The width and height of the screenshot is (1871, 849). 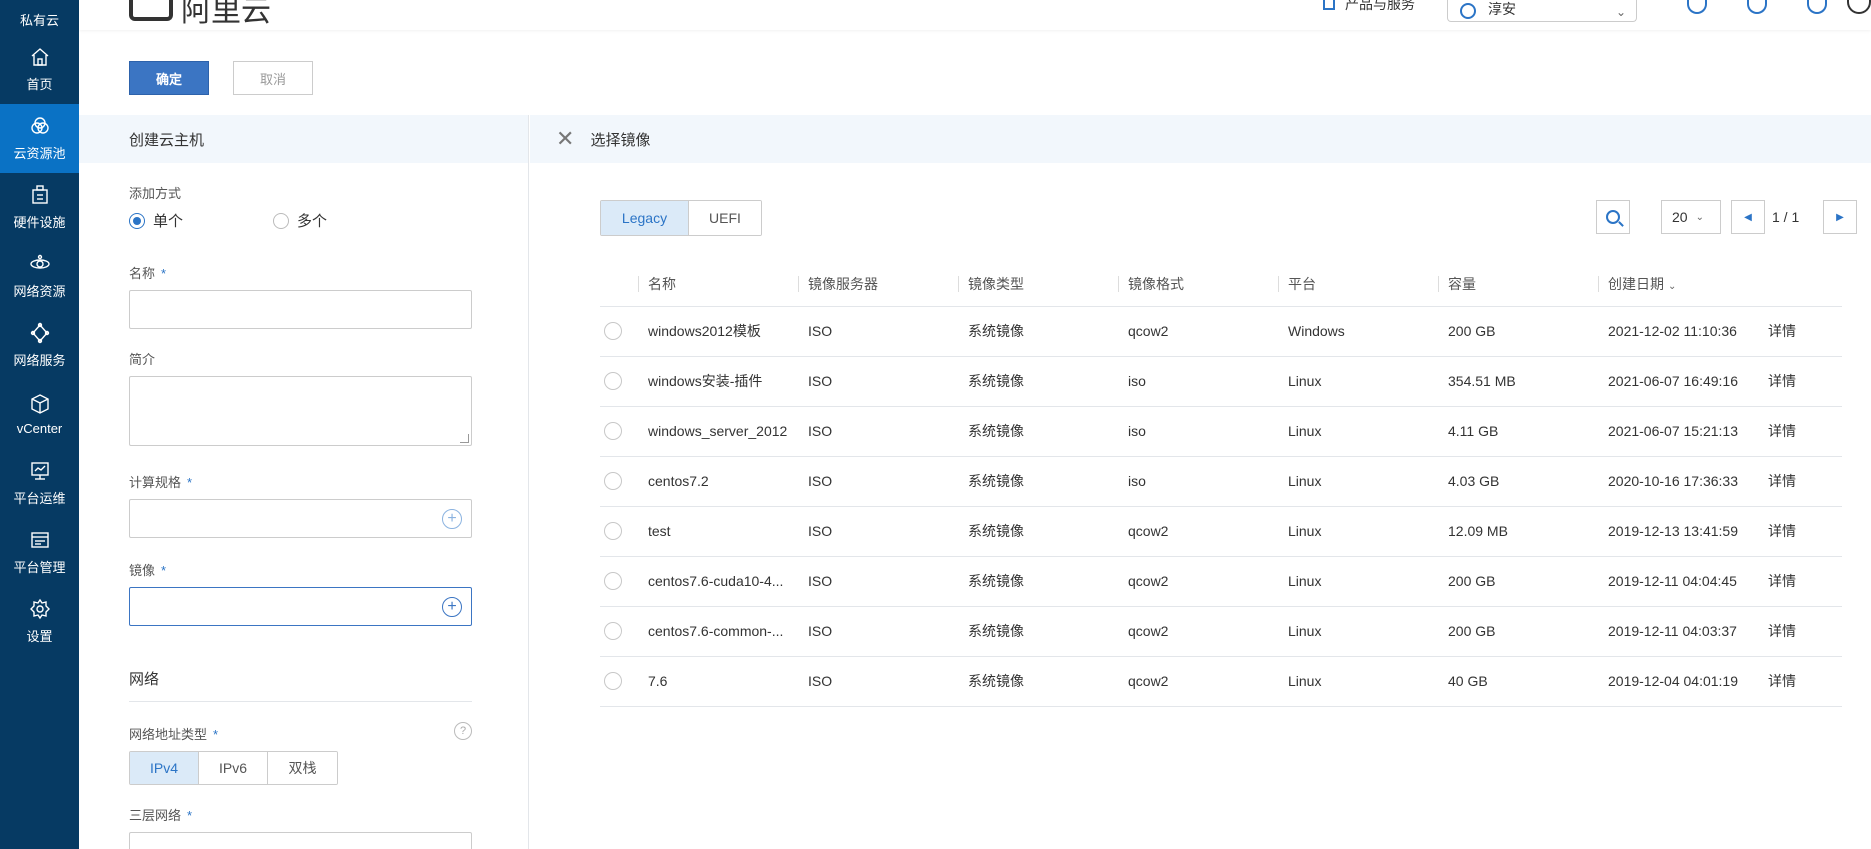 What do you see at coordinates (1369, 7) in the screenshot?
I see `products-menu: 产品与服务` at bounding box center [1369, 7].